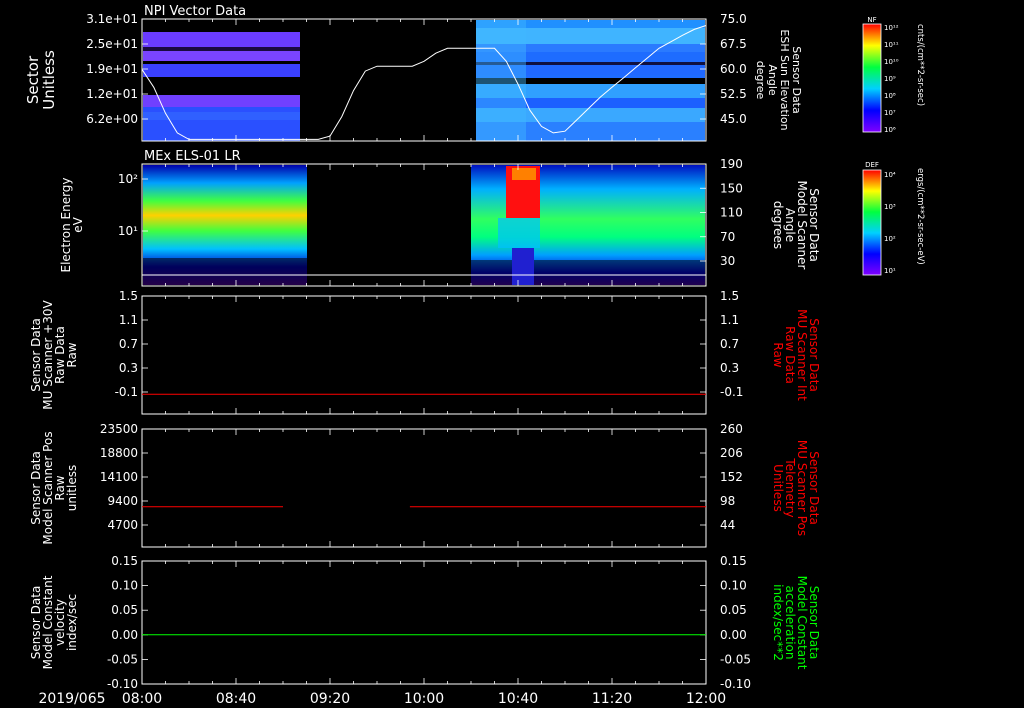 This screenshot has height=708, width=1024. I want to click on colorbar-tick-label: 10⁸, so click(890, 96).